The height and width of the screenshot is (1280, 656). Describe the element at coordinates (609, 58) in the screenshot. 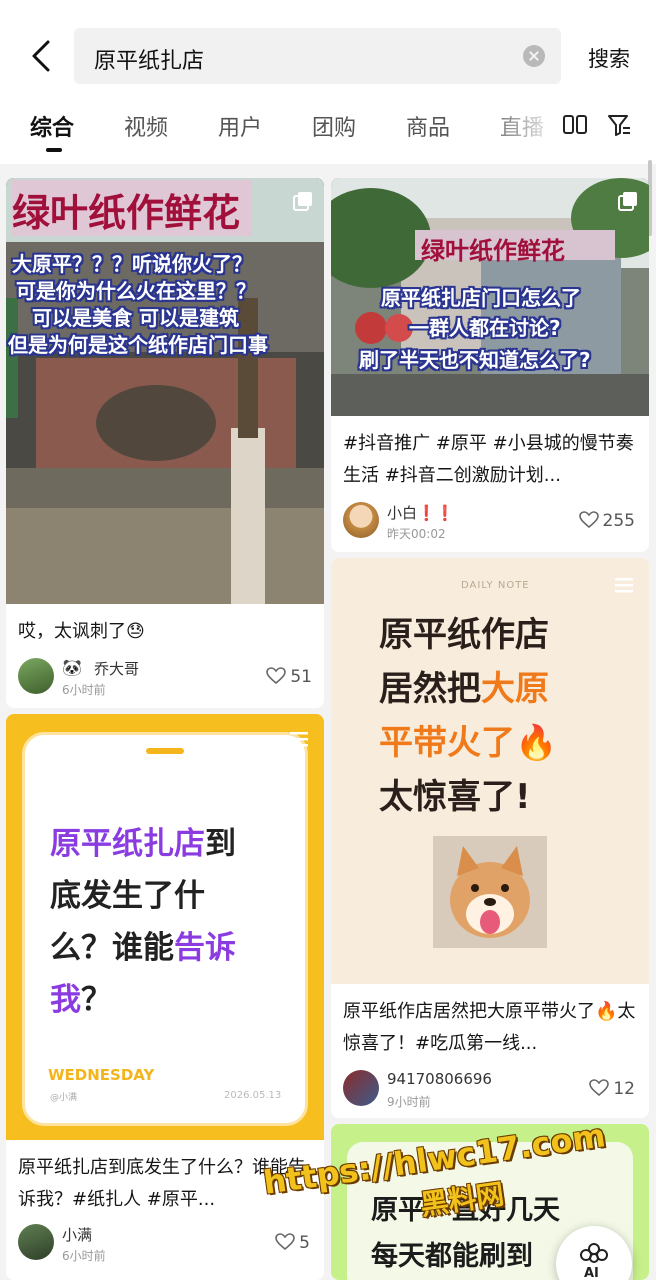

I see `search-button: 搜索` at that location.